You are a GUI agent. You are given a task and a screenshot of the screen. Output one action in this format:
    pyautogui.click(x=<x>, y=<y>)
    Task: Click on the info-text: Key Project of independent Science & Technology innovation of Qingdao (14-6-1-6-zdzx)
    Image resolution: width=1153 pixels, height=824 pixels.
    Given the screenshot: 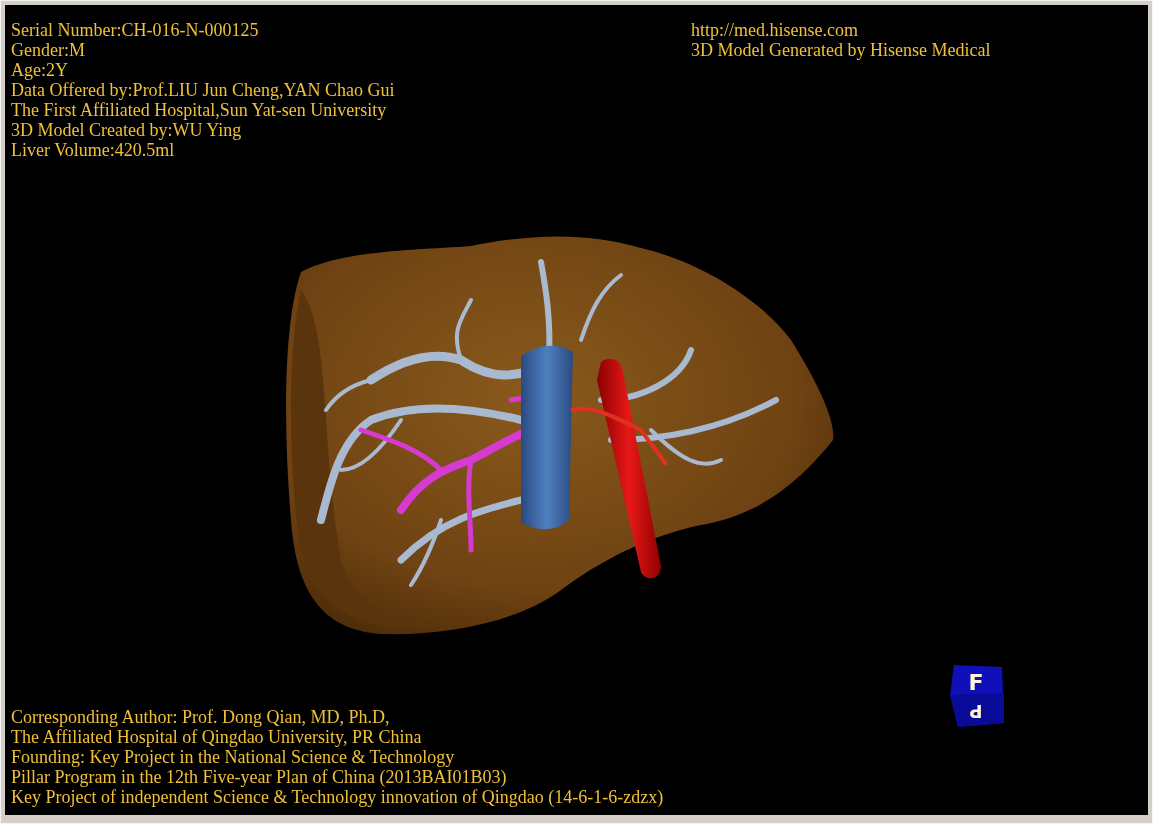 What is the action you would take?
    pyautogui.click(x=337, y=797)
    